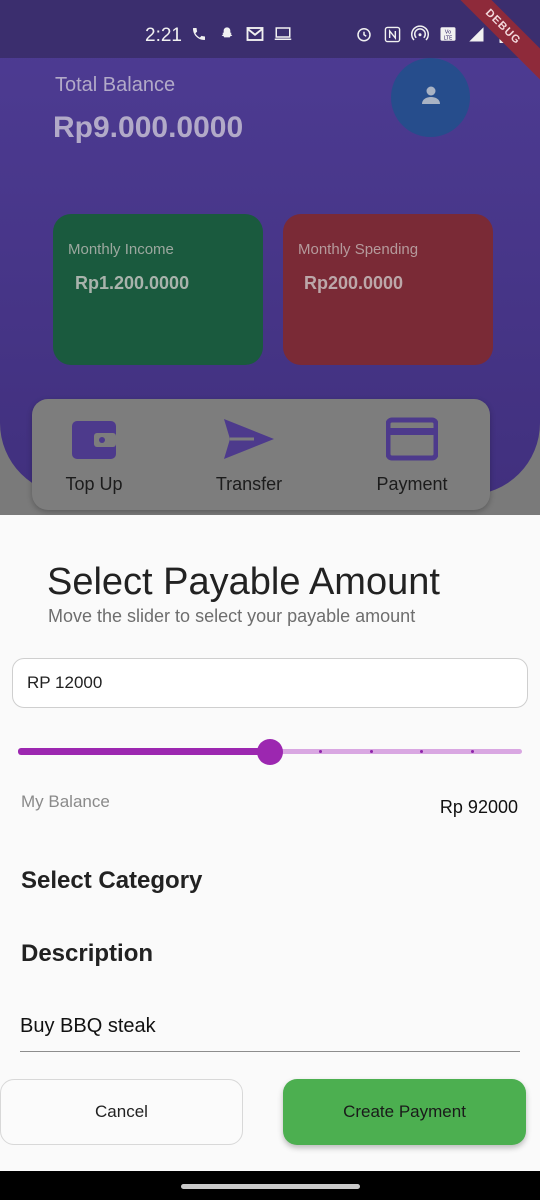 This screenshot has height=1200, width=540. Describe the element at coordinates (255, 34) in the screenshot. I see `gmail-icon` at that location.